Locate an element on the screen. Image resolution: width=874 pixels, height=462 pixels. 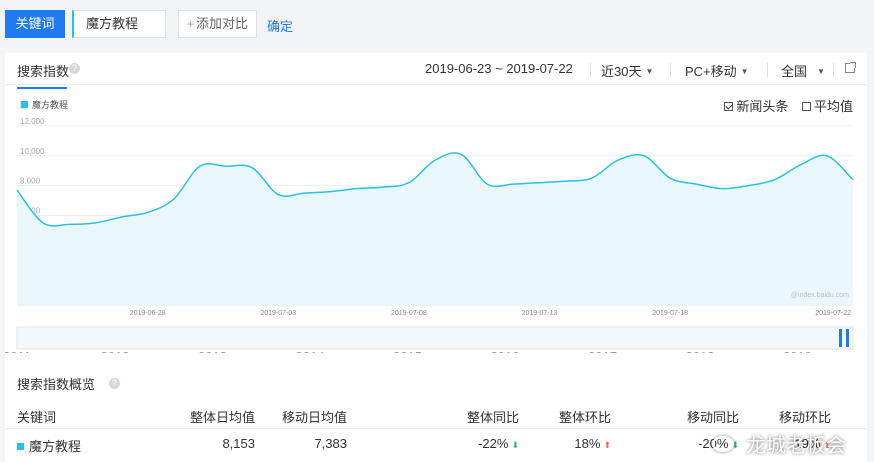
add-compare-button: + 添加对比 is located at coordinates (217, 24).